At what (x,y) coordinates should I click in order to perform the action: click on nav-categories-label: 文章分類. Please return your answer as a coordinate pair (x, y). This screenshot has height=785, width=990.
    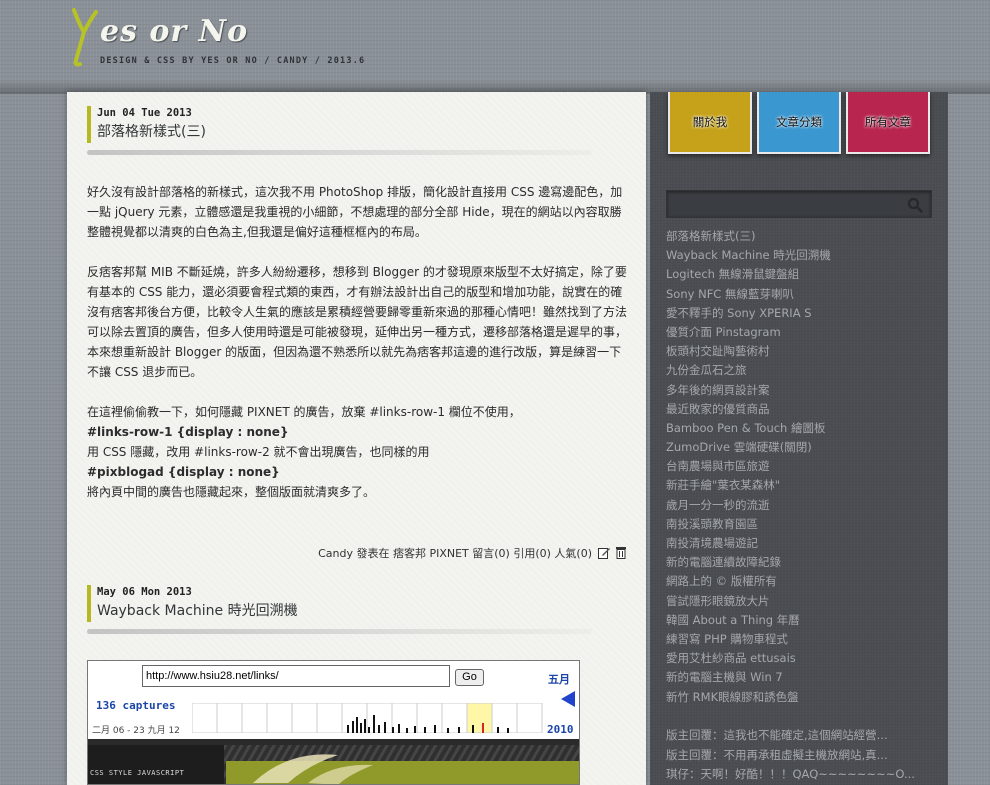
    Looking at the image, I should click on (799, 122).